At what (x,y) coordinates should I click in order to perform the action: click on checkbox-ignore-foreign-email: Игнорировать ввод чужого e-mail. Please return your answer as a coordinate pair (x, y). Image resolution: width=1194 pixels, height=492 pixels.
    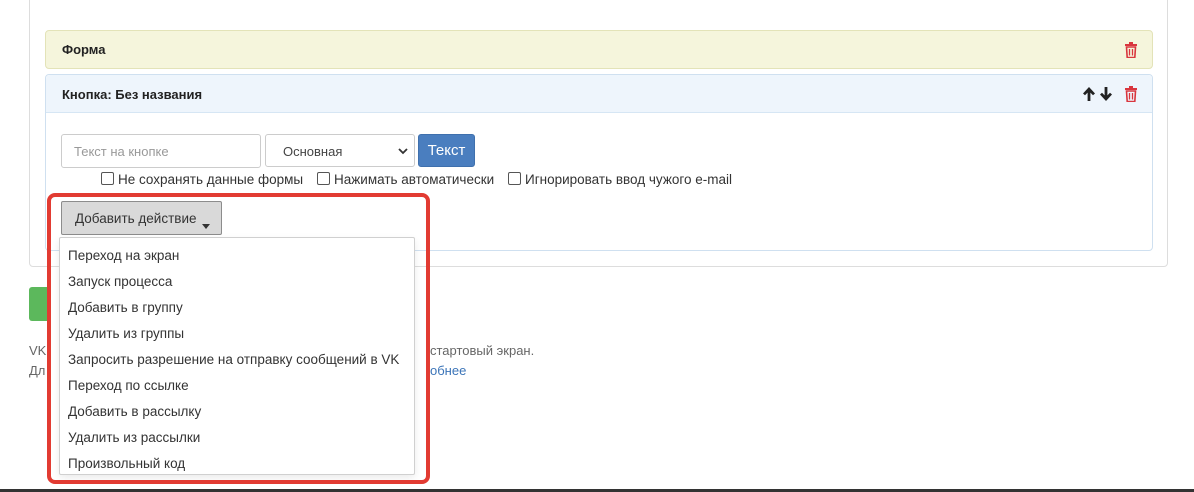
    Looking at the image, I should click on (620, 179).